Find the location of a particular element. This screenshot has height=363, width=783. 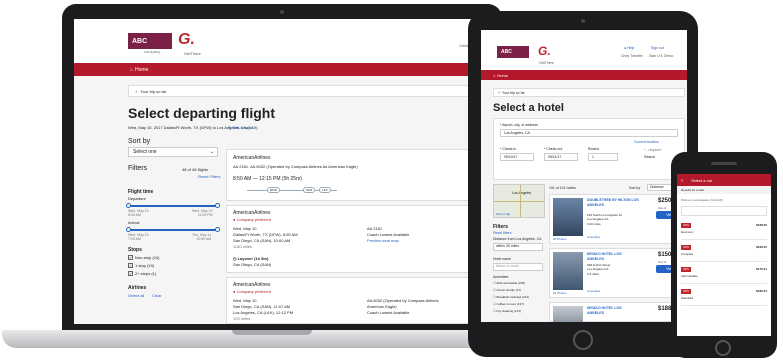

route-code: SAN is located at coordinates (309, 190).